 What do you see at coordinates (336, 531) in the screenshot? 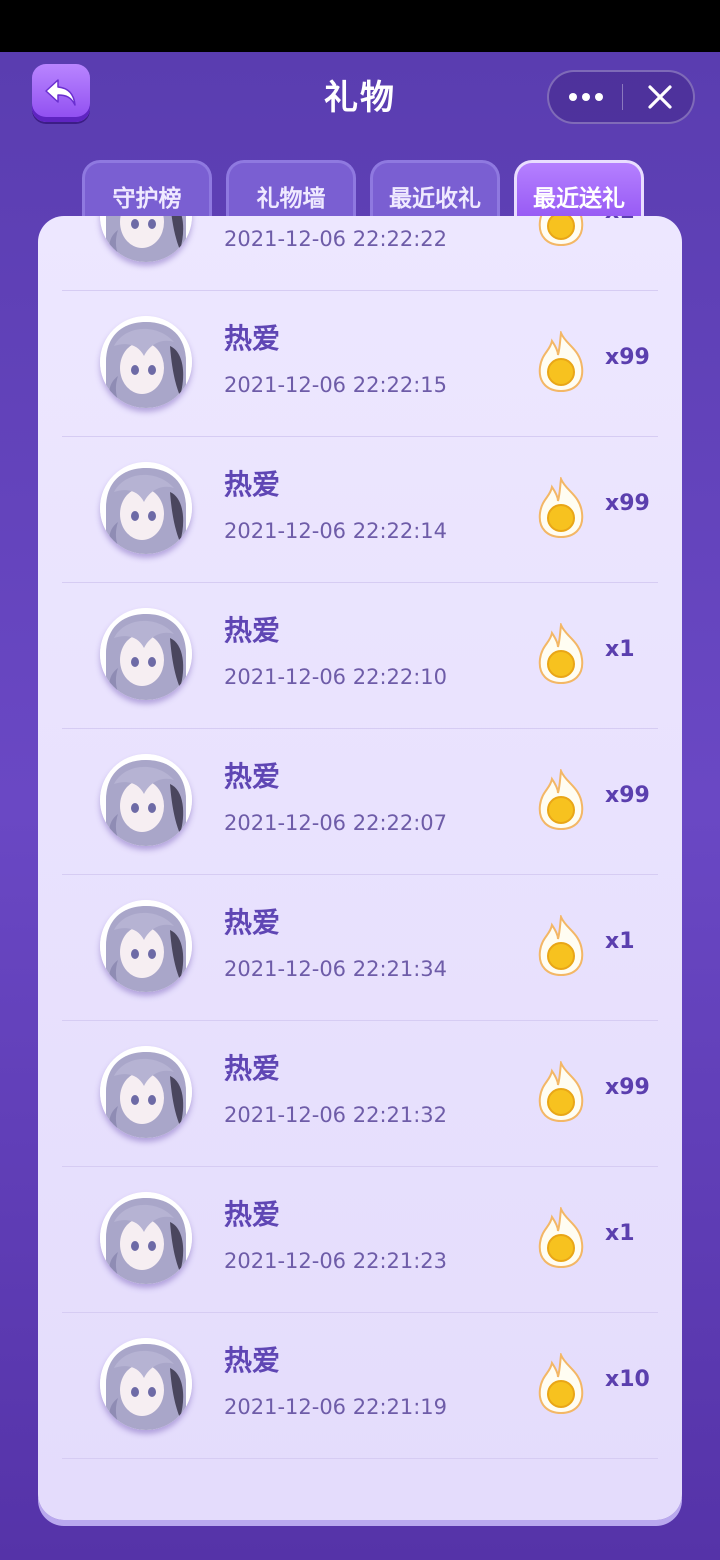
I see `gift-time: 2021-12-06 22:22:14` at bounding box center [336, 531].